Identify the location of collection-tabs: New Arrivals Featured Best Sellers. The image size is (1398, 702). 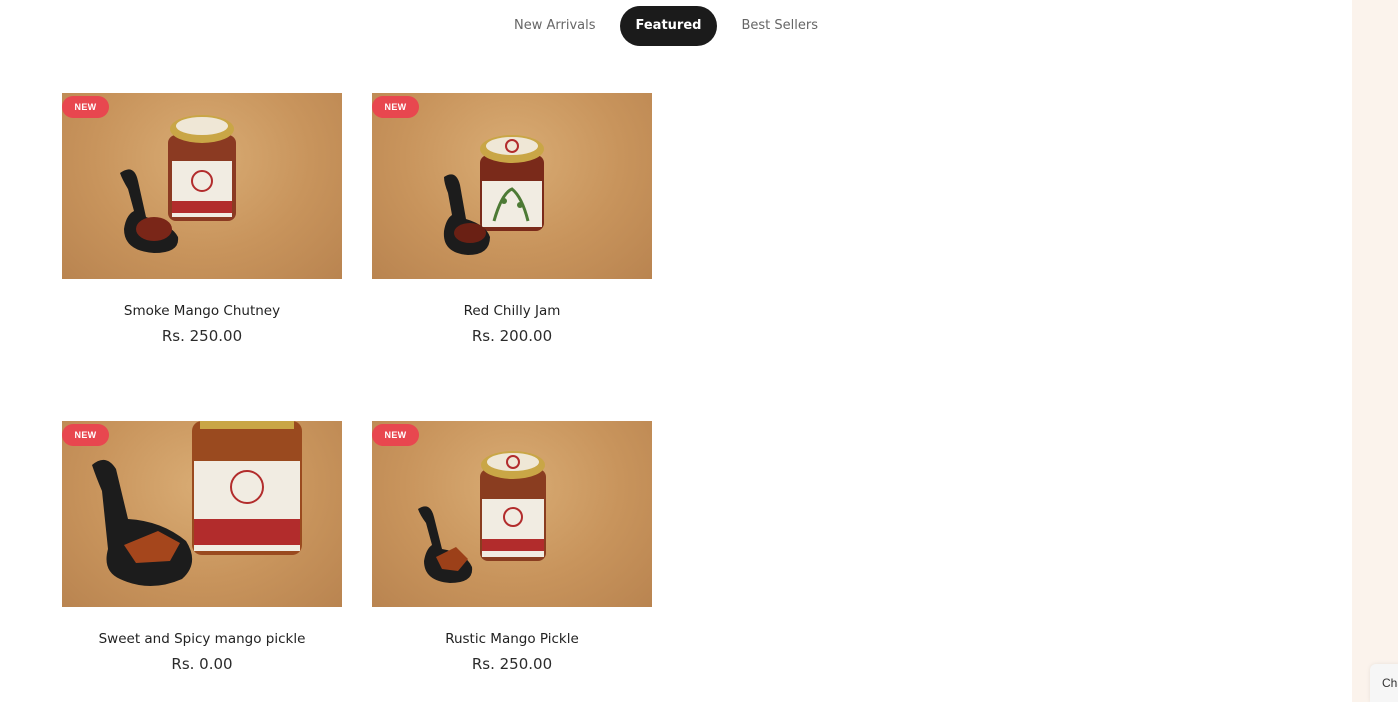
(676, 26).